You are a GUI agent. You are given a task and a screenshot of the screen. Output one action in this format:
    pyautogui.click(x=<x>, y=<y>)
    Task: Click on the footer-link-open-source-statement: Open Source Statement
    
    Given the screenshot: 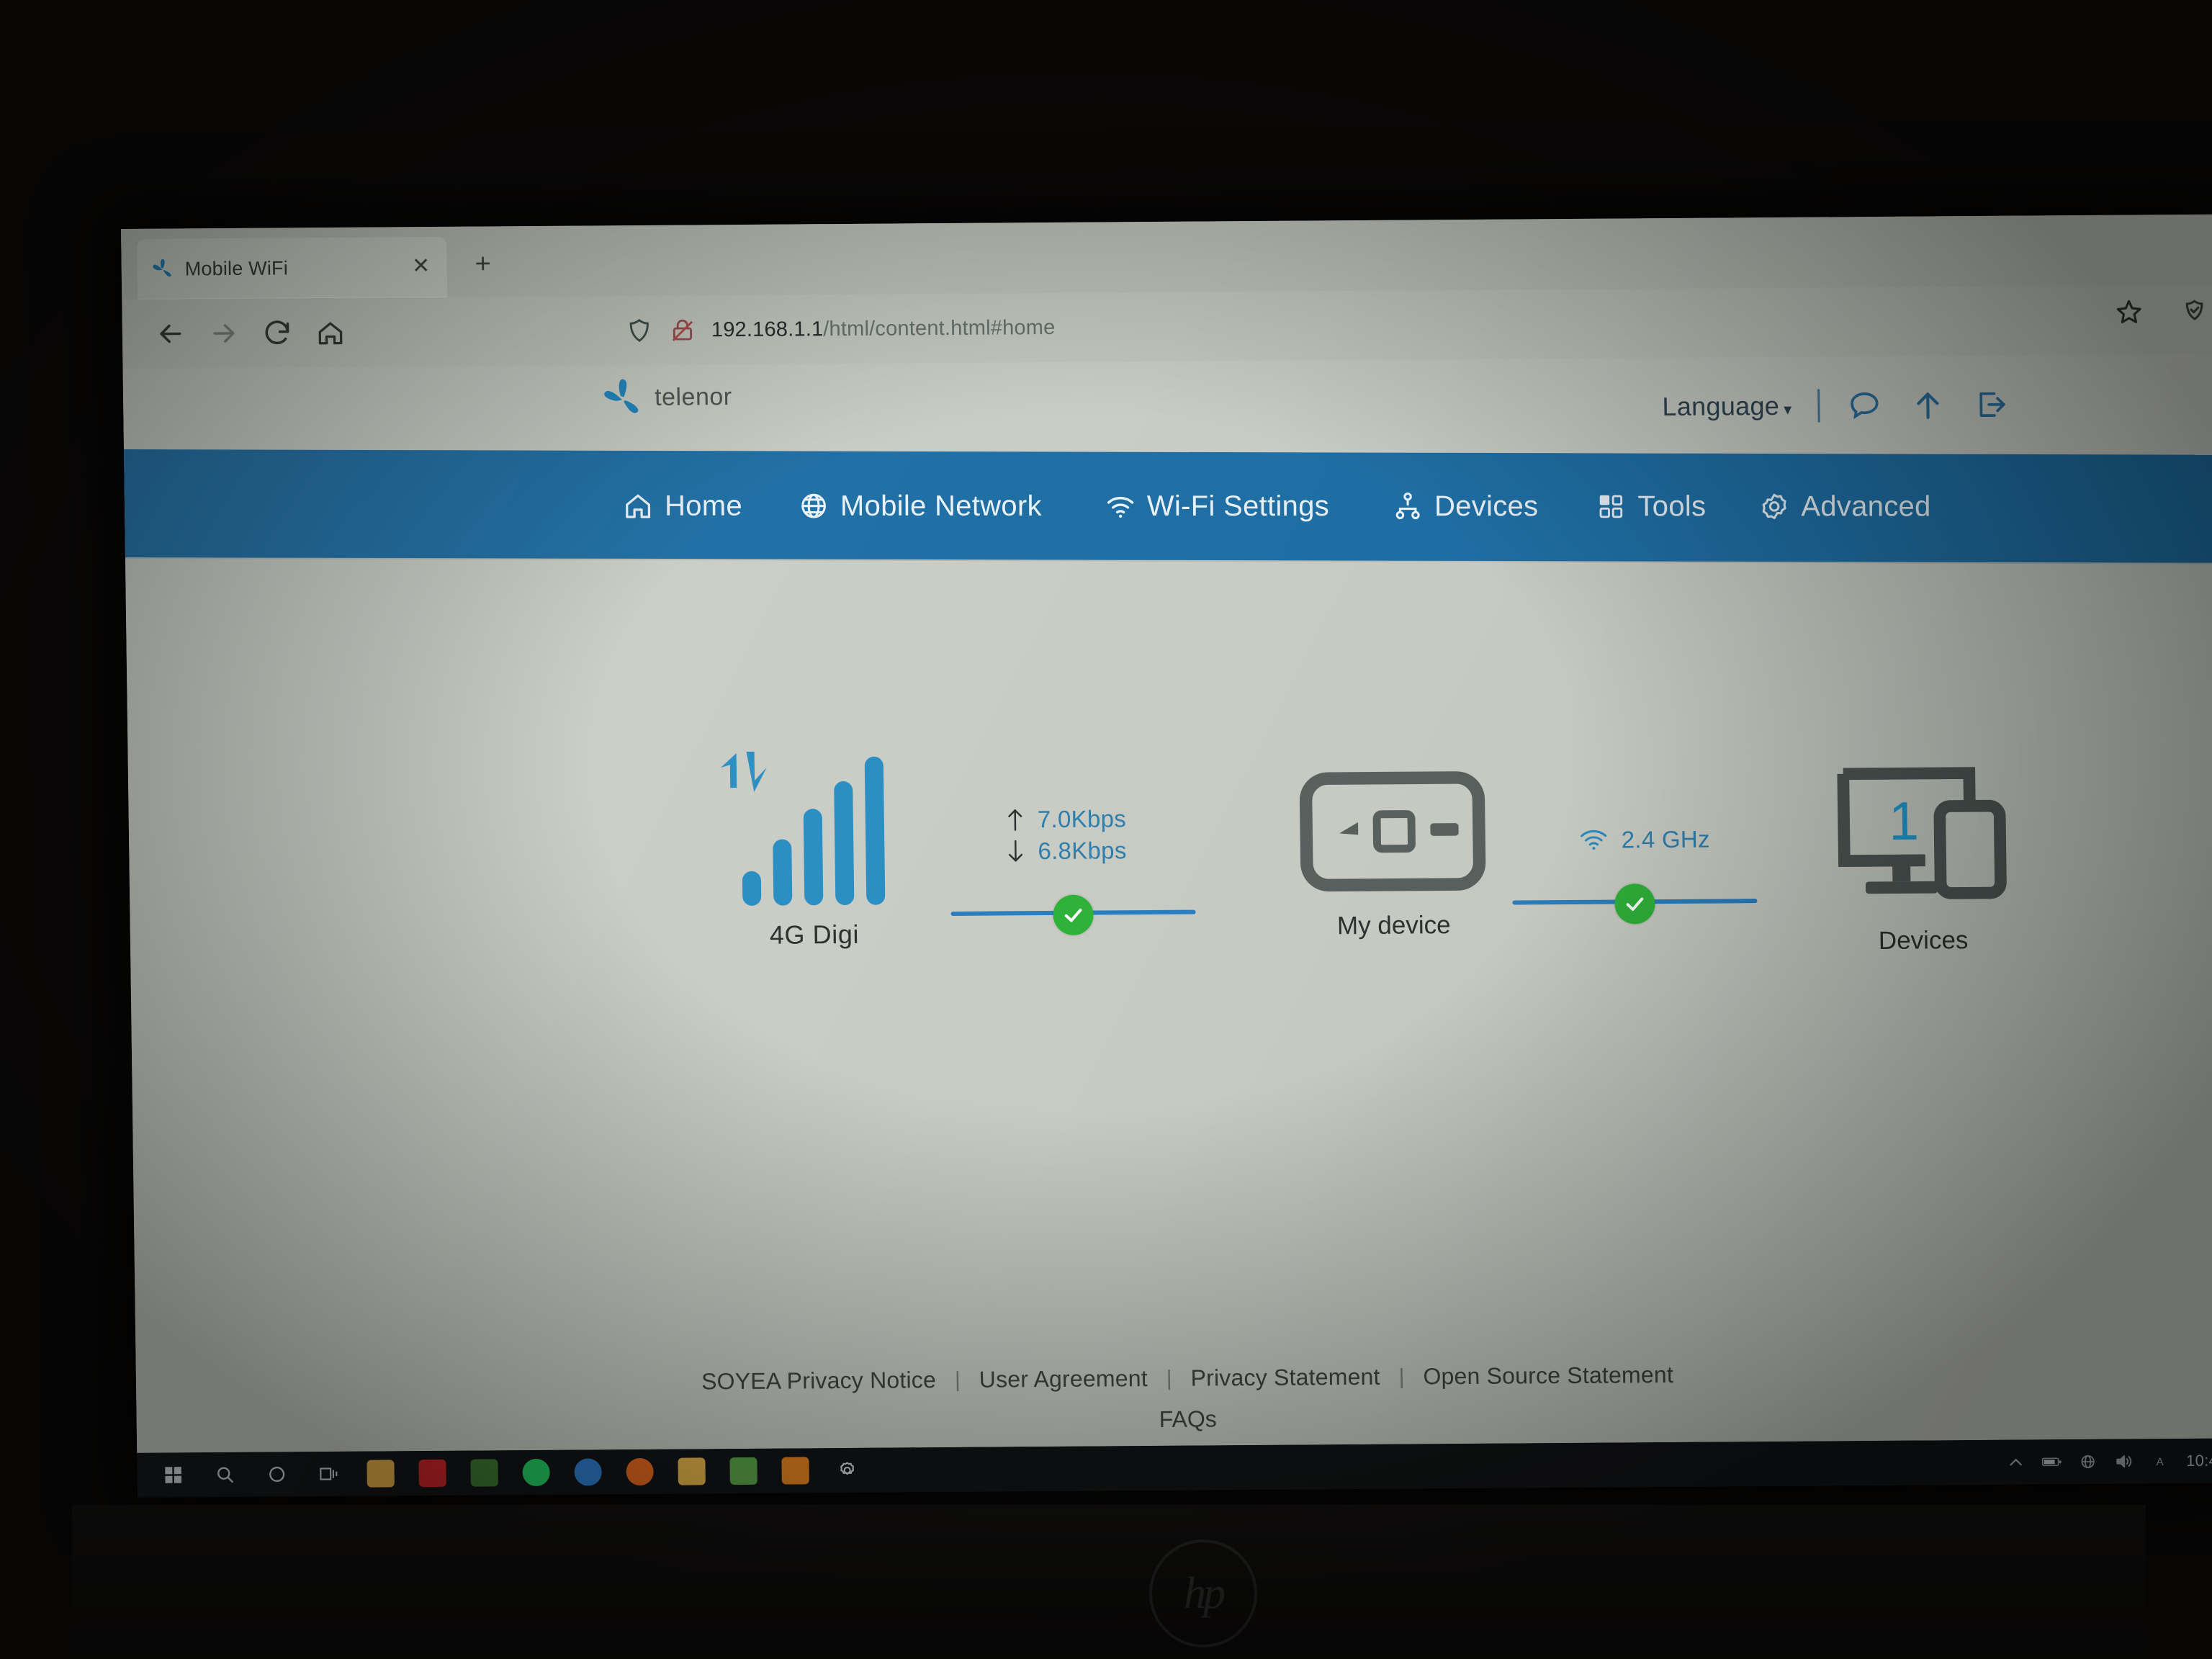 What is the action you would take?
    pyautogui.click(x=1548, y=1376)
    